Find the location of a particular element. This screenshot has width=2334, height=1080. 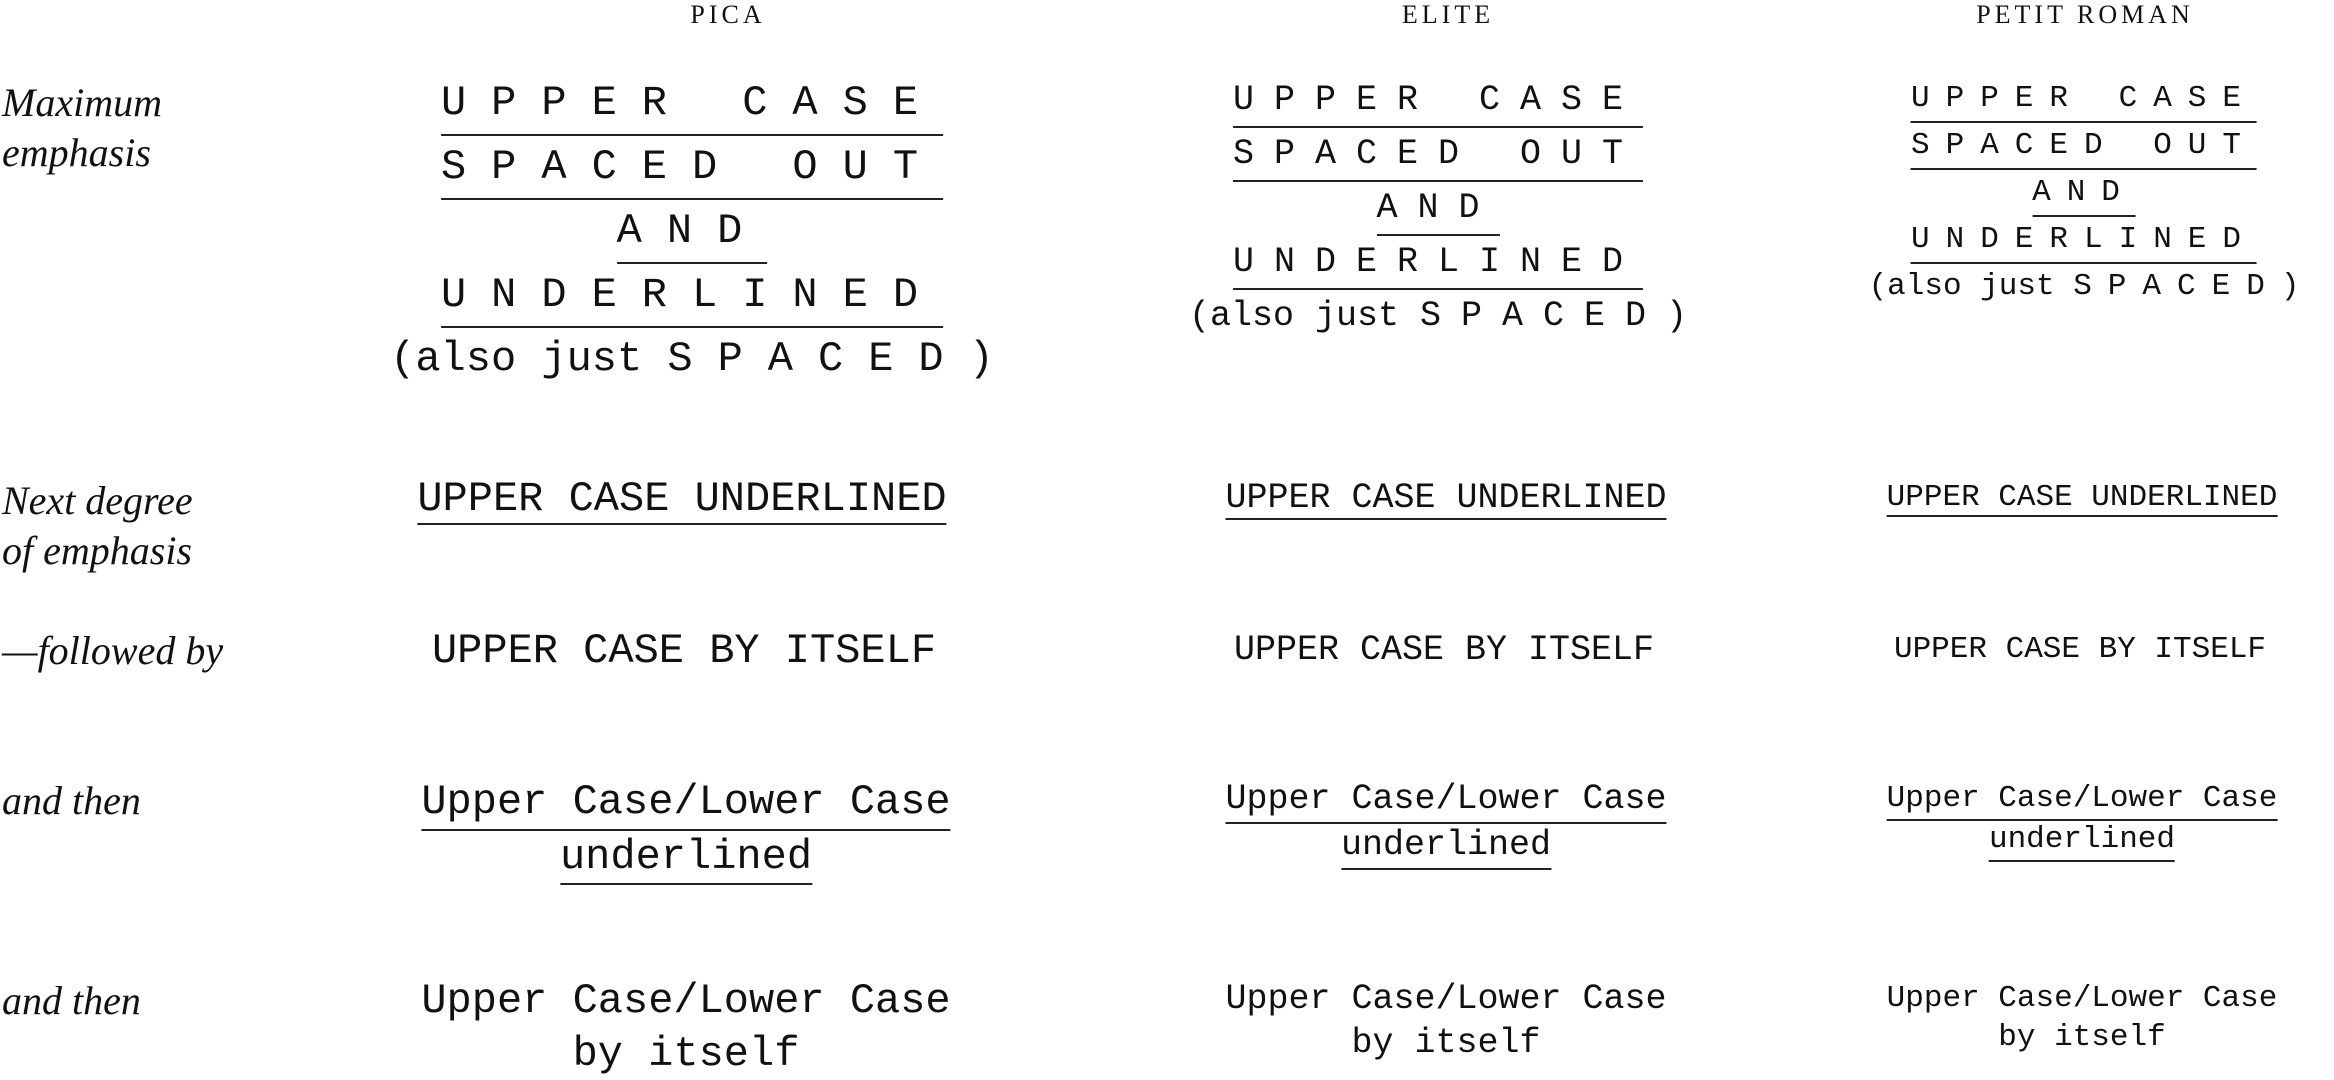

elite-ulc-underlined: Upper Case/Lower Case underlined is located at coordinates (1446, 824).